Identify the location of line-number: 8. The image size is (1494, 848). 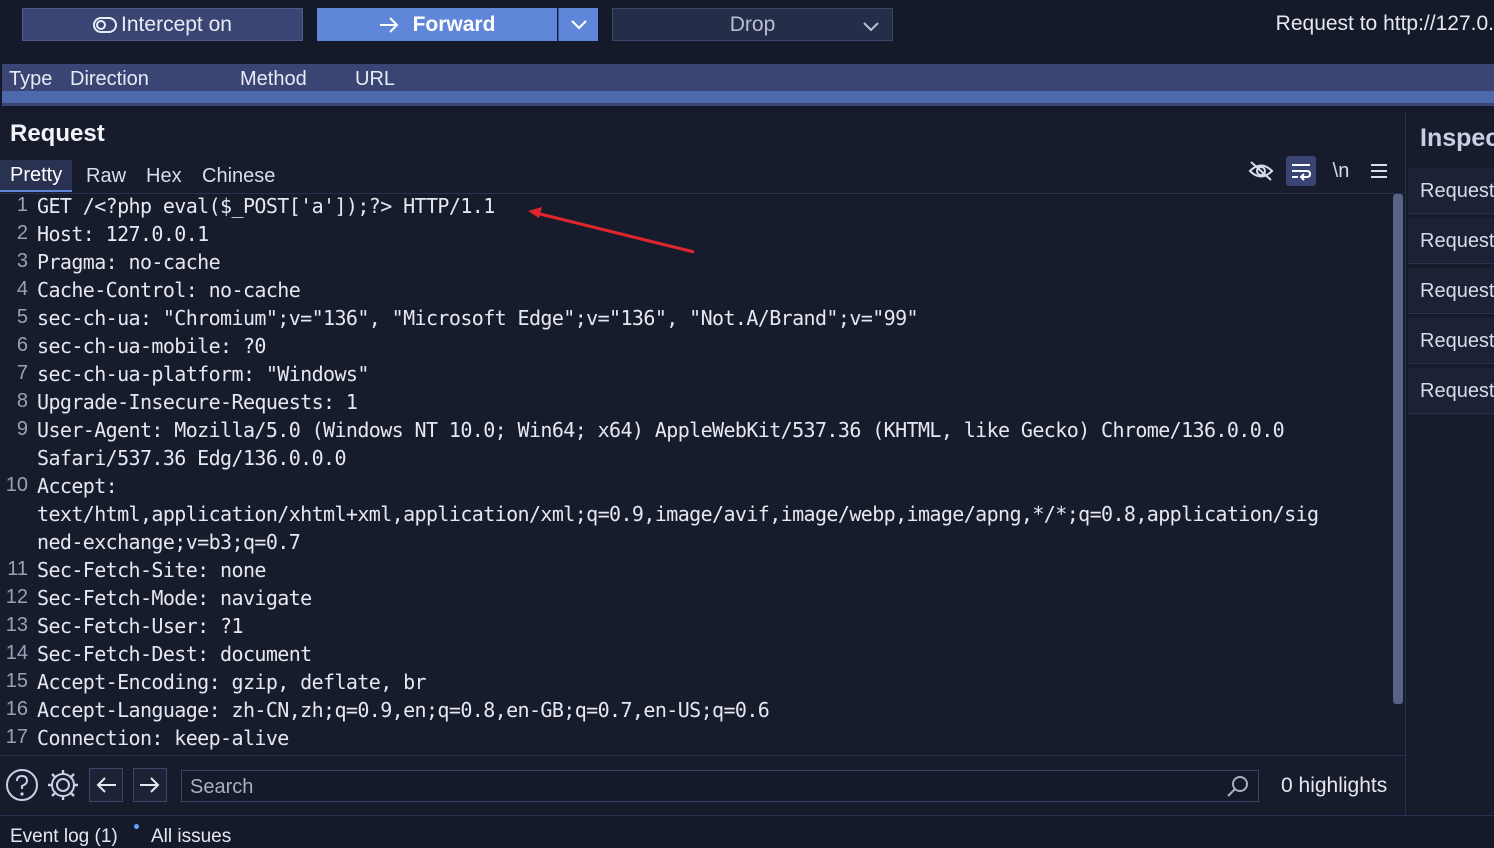
(22, 401).